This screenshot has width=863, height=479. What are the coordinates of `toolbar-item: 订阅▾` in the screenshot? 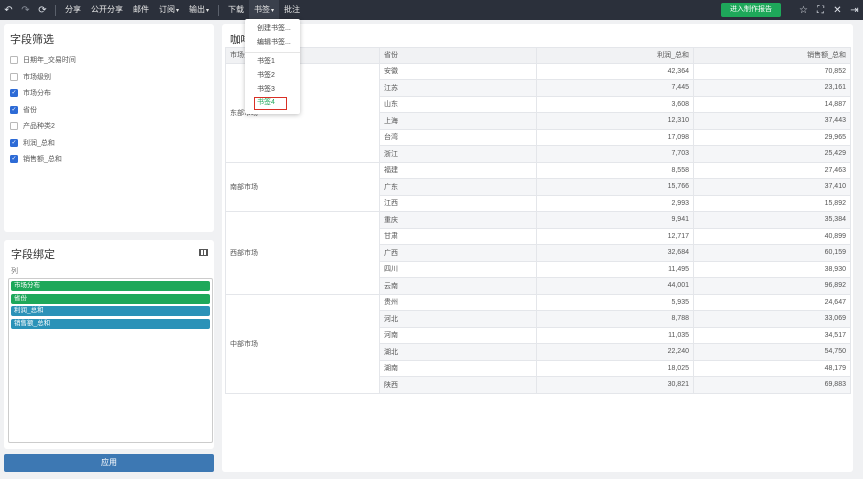 It's located at (169, 10).